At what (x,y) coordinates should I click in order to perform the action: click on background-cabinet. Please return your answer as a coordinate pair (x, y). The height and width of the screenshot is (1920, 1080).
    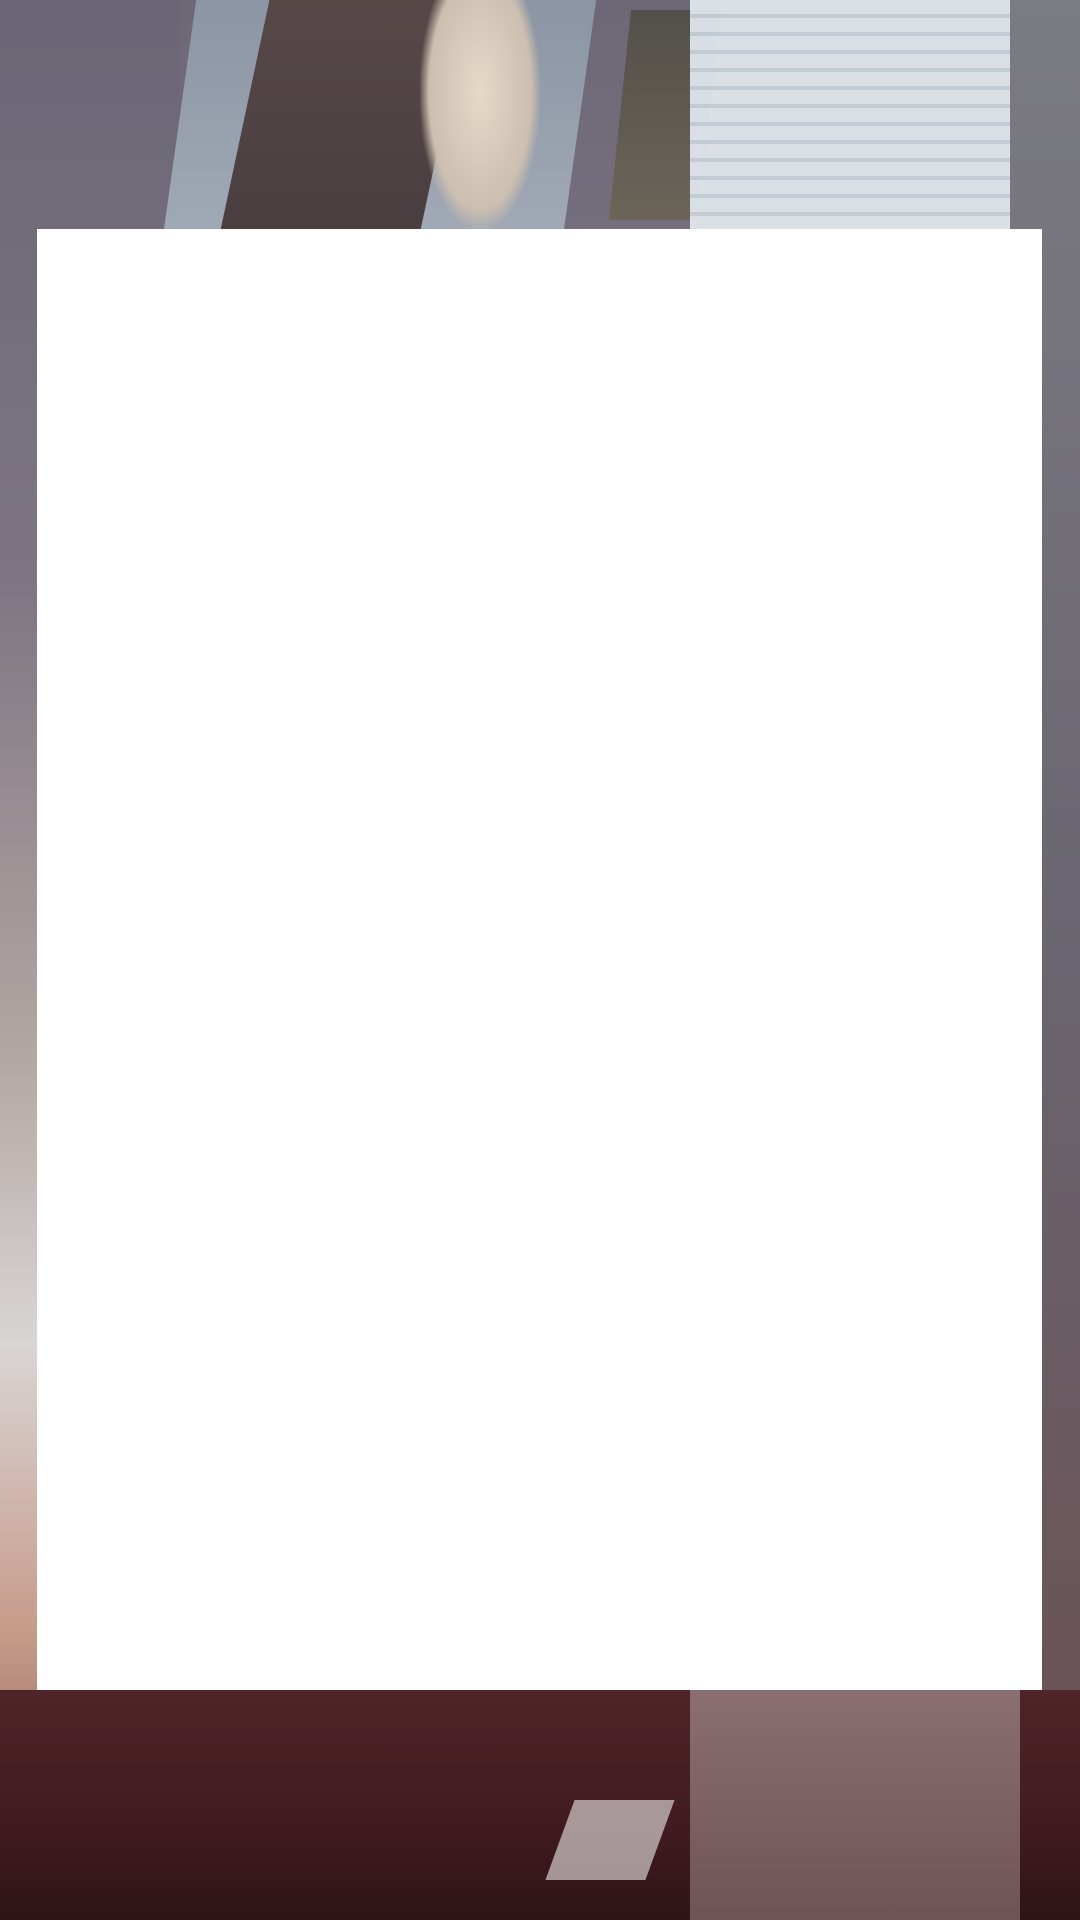
    Looking at the image, I should click on (855, 1805).